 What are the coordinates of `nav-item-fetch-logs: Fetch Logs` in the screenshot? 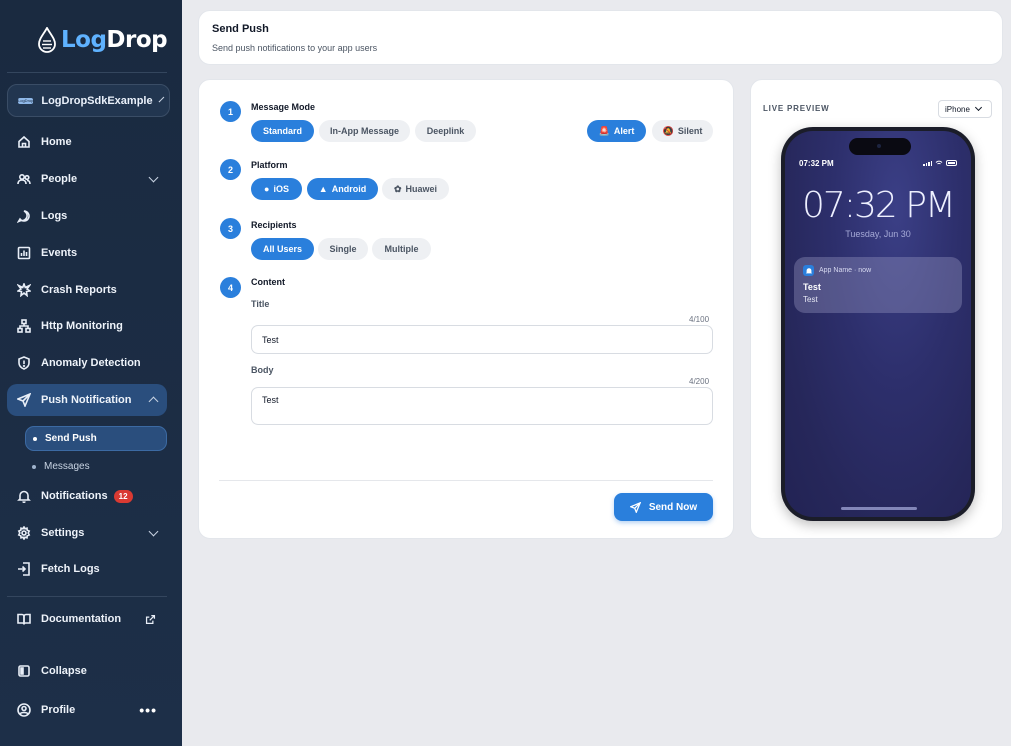 It's located at (87, 569).